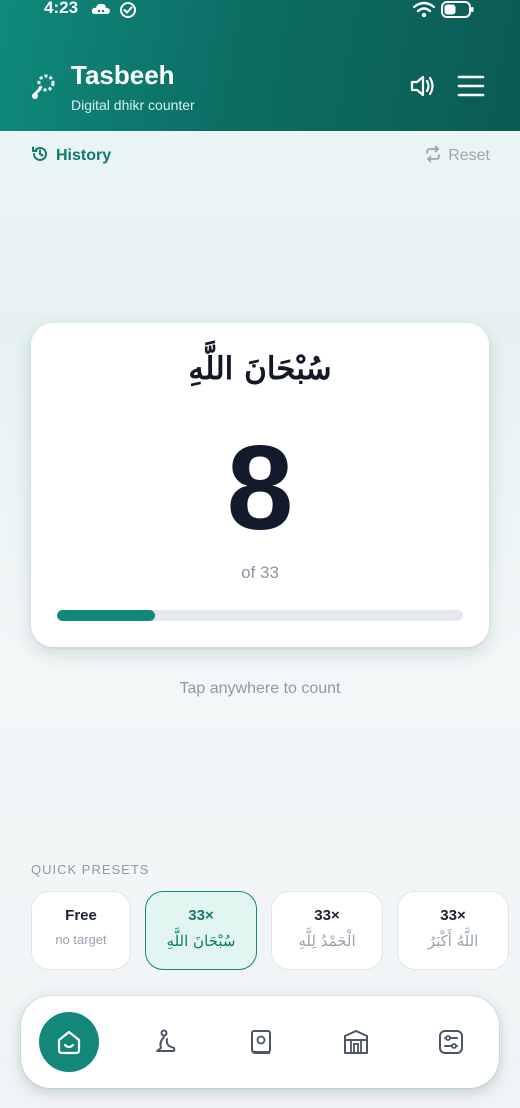  Describe the element at coordinates (90, 869) in the screenshot. I see `presets-label: QUICK PRESETS` at that location.